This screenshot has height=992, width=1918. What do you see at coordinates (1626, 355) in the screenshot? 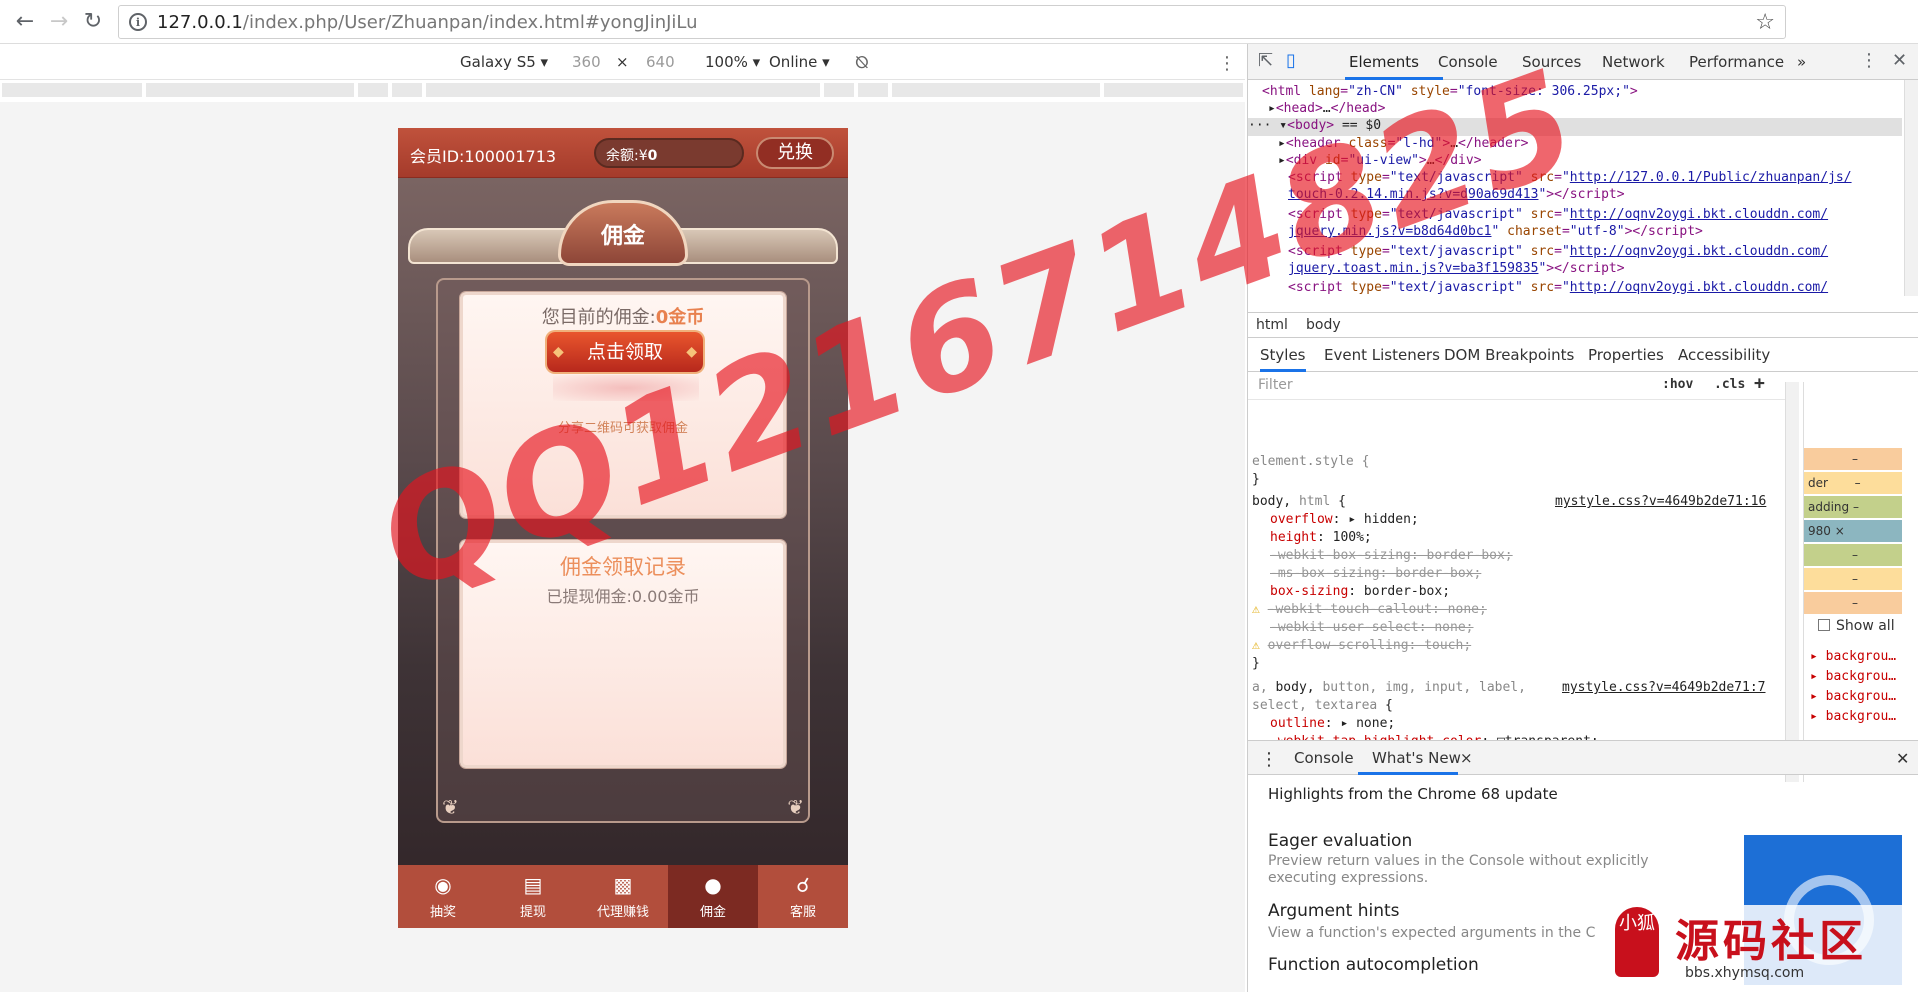
I see `tab-properties: Properties` at bounding box center [1626, 355].